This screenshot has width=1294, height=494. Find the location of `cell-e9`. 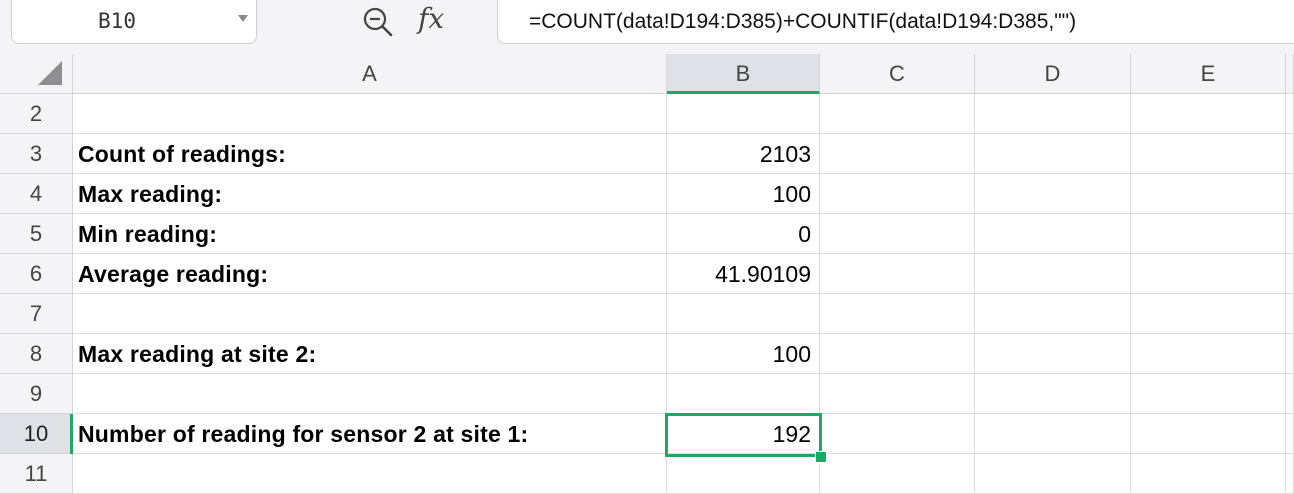

cell-e9 is located at coordinates (1208, 394).